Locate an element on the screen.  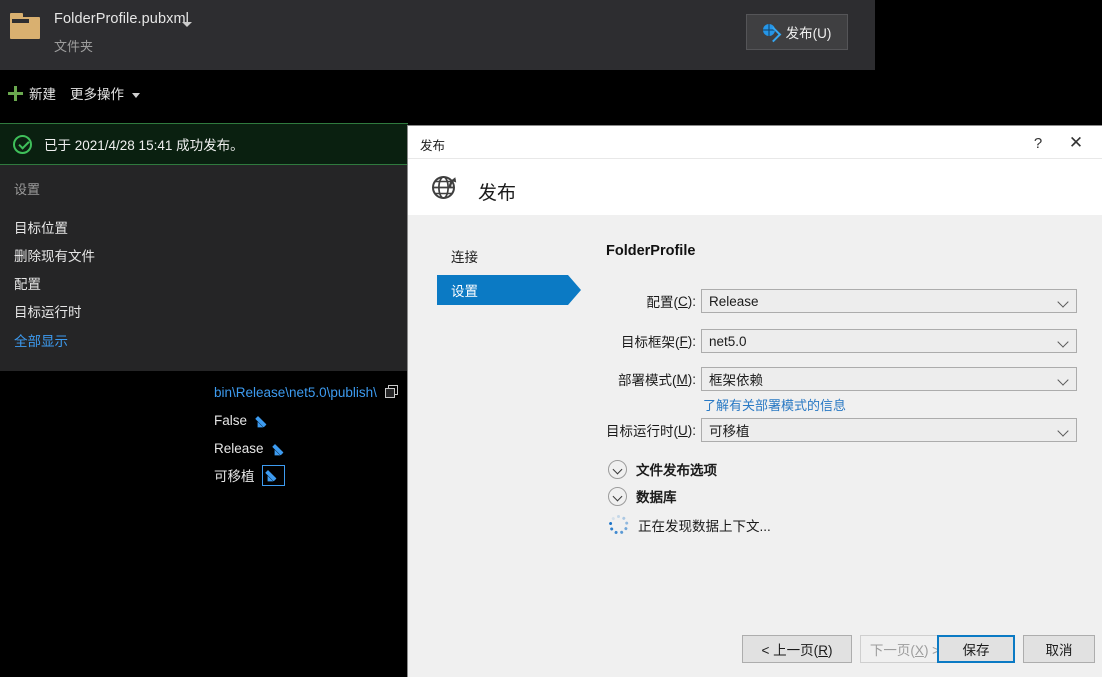
save-button: 保存 is located at coordinates (976, 649).